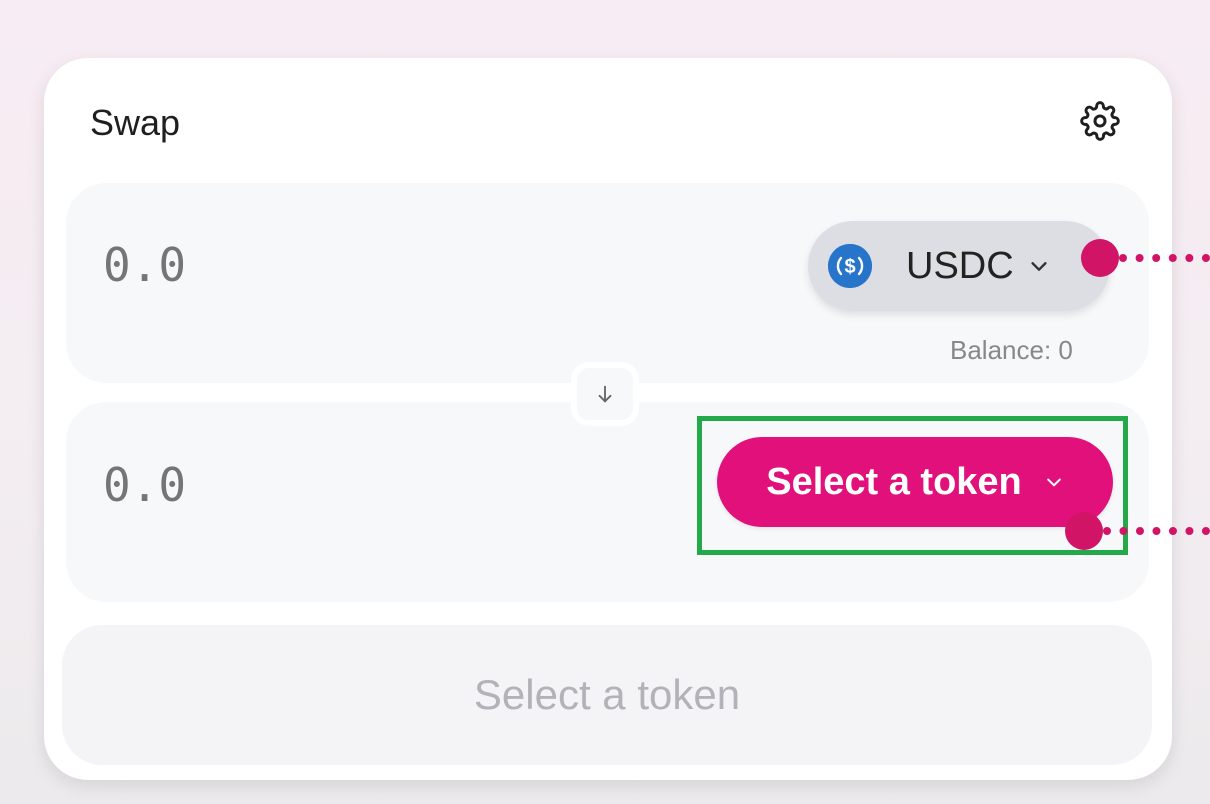 This screenshot has width=1210, height=804. I want to click on token-symbol: USDC, so click(960, 265).